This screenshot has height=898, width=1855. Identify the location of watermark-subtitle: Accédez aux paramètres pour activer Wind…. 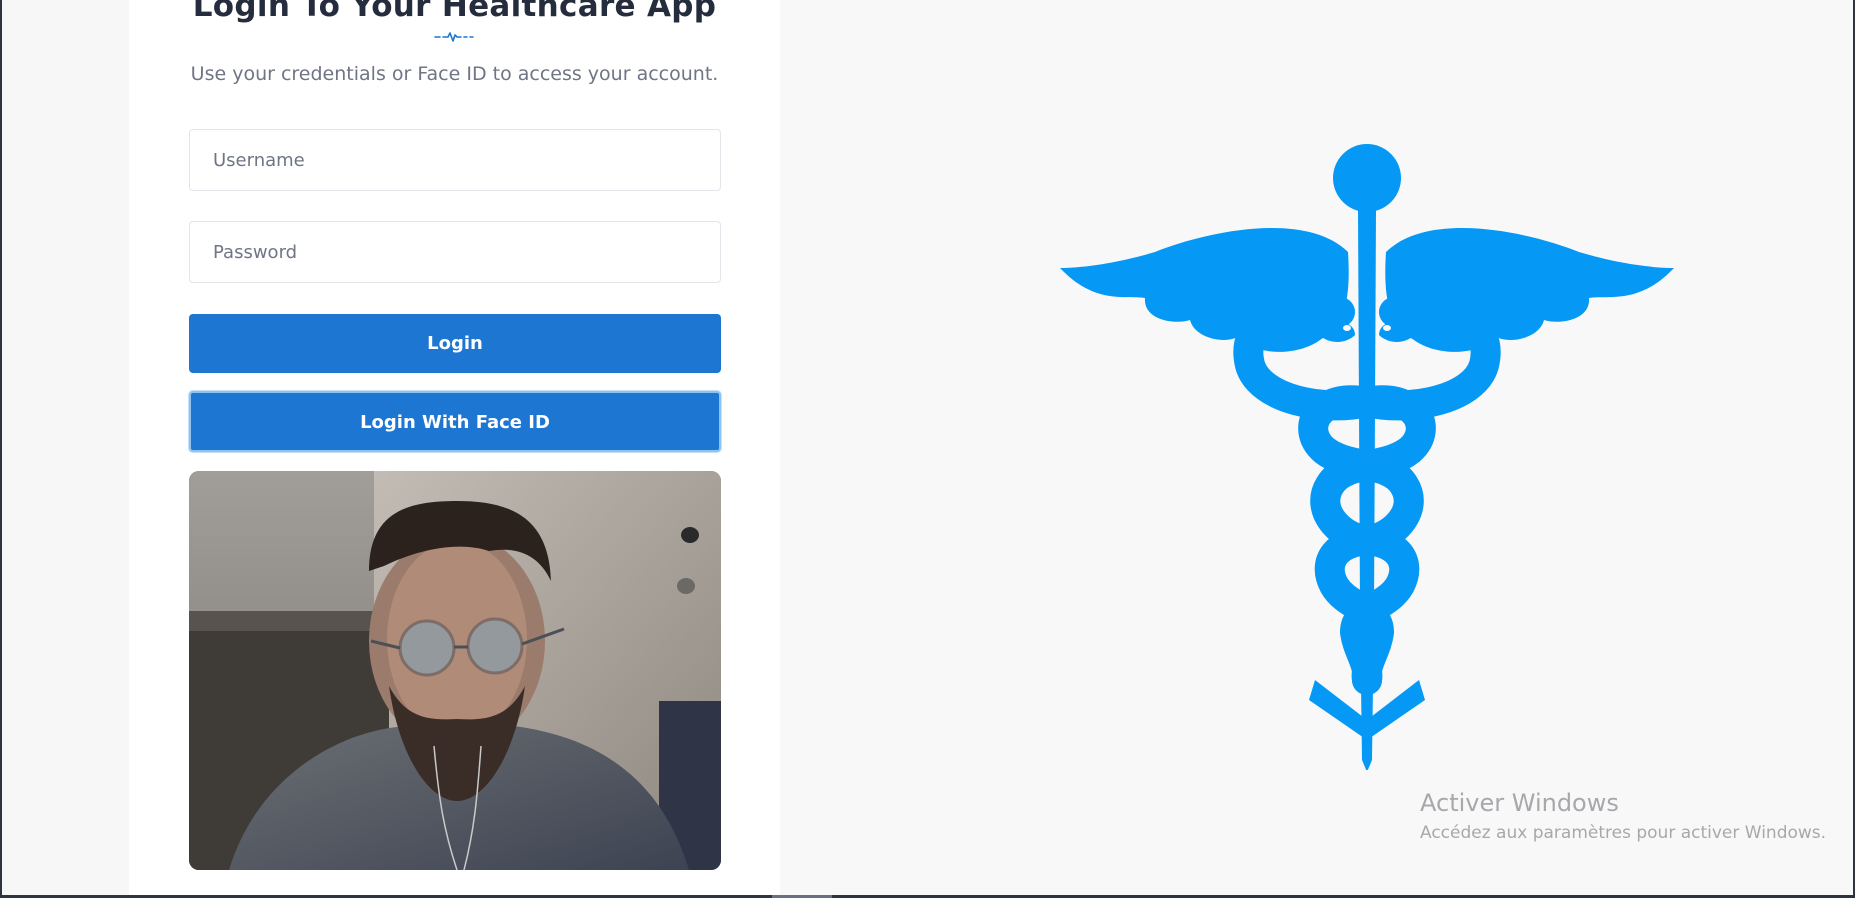
(1623, 833).